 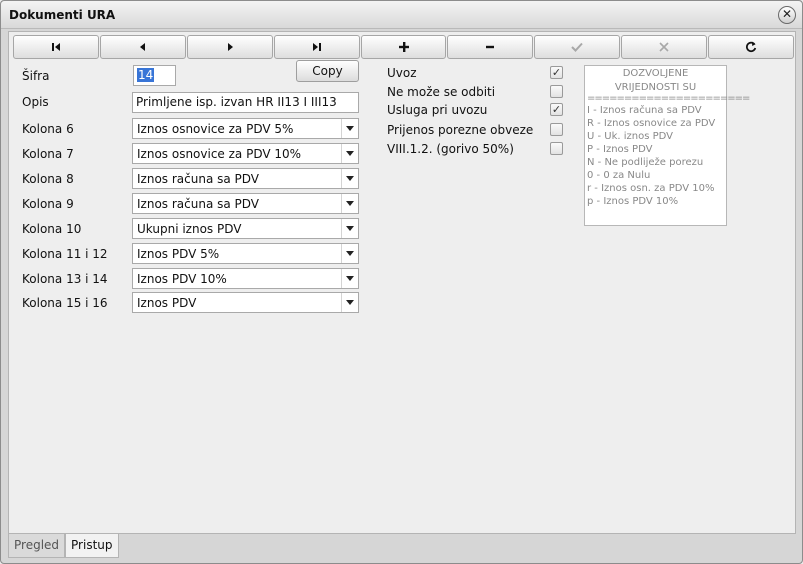 I want to click on close-icon: ✕, so click(x=787, y=15).